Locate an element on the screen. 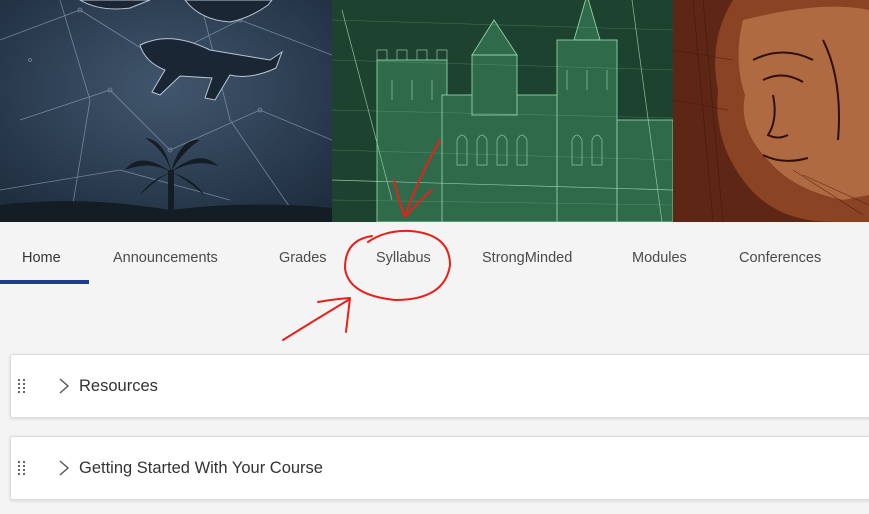 The image size is (869, 514). module-getting-started: Getting Started With Your Course is located at coordinates (439, 468).